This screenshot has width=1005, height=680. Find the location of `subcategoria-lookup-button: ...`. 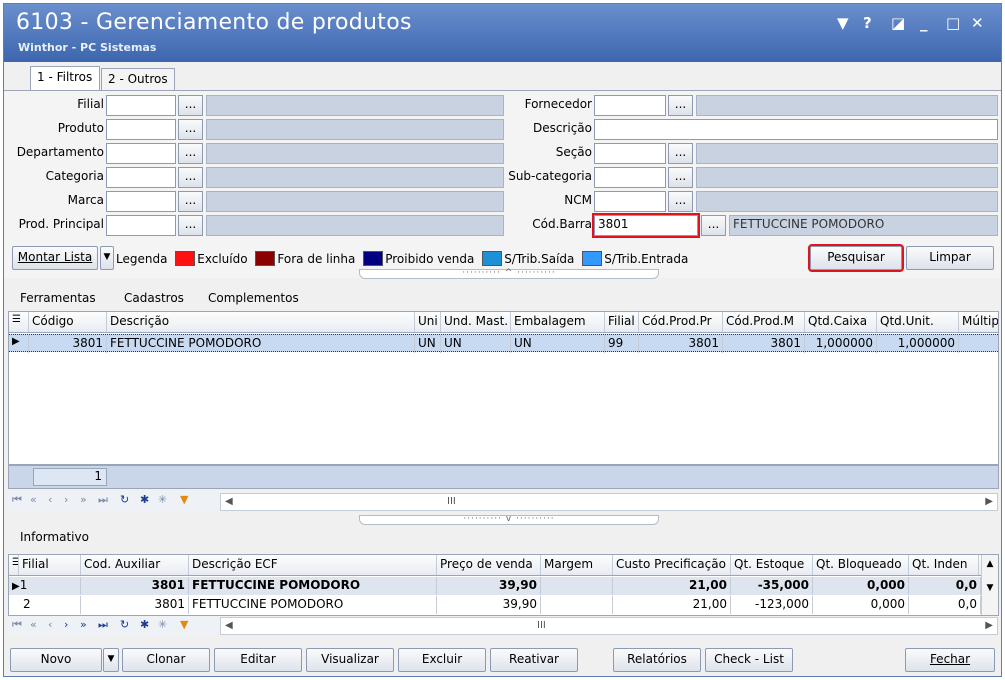

subcategoria-lookup-button: ... is located at coordinates (680, 177).